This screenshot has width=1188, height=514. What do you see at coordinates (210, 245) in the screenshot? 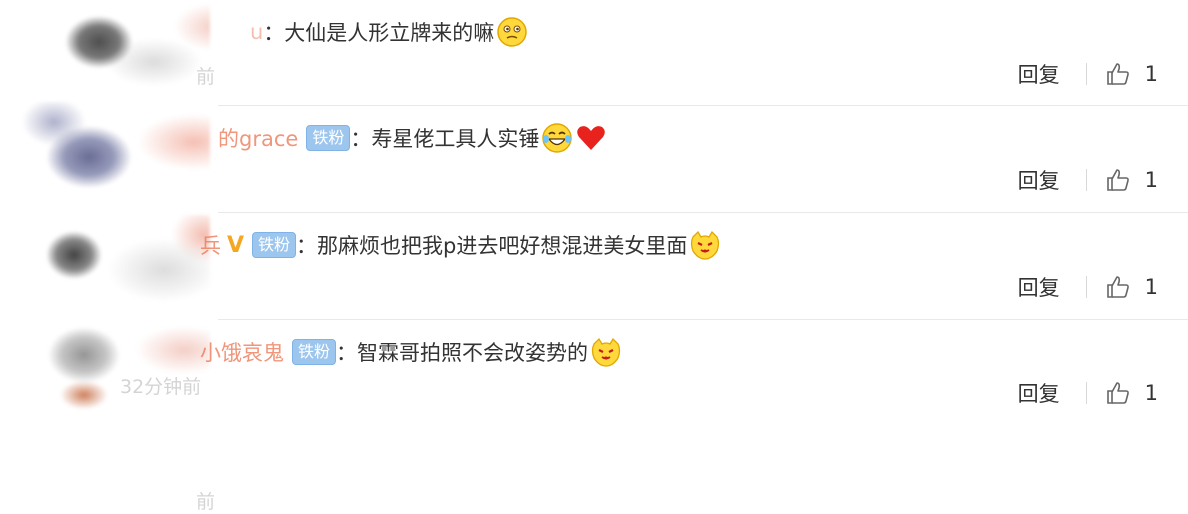
I see `username: 兵` at bounding box center [210, 245].